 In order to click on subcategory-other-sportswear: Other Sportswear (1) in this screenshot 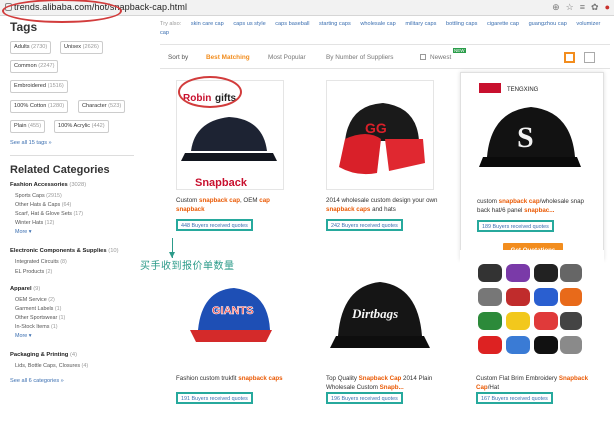, I will do `click(40, 318)`.